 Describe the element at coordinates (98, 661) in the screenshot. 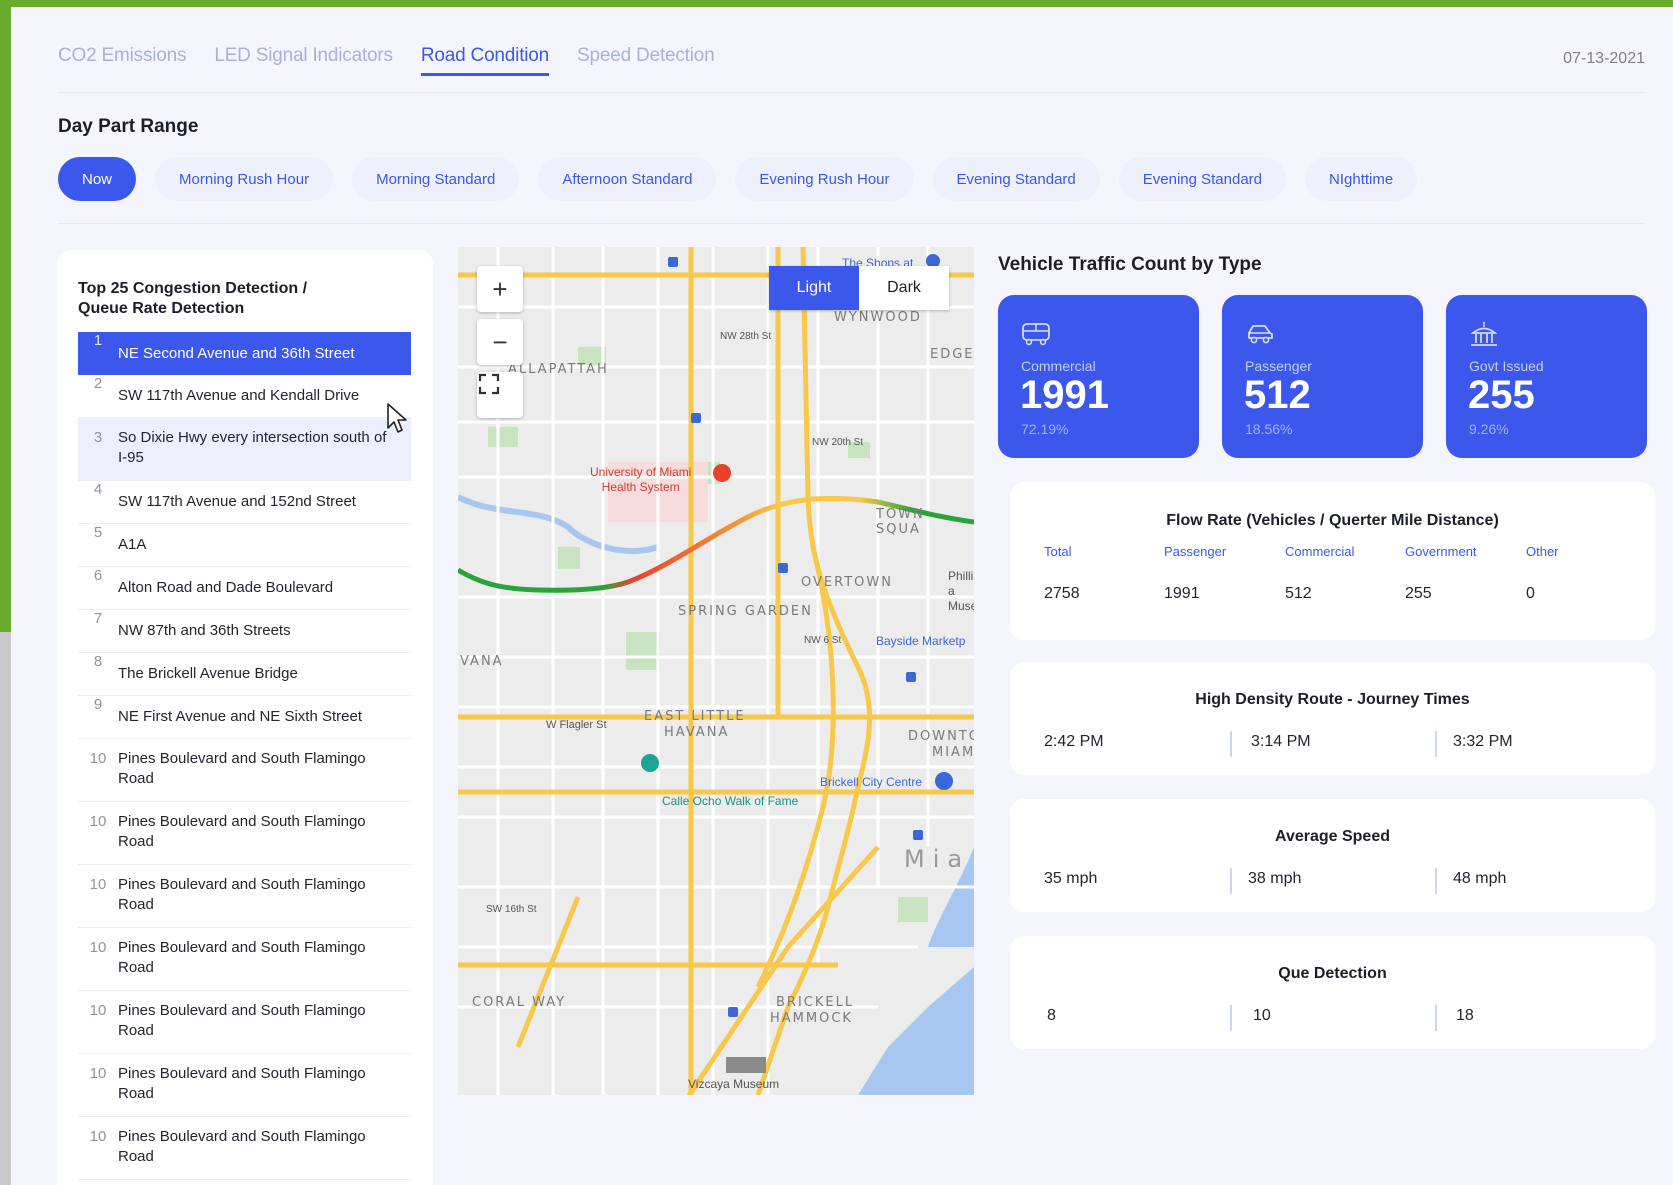

I see `list-item-rank: 8` at that location.